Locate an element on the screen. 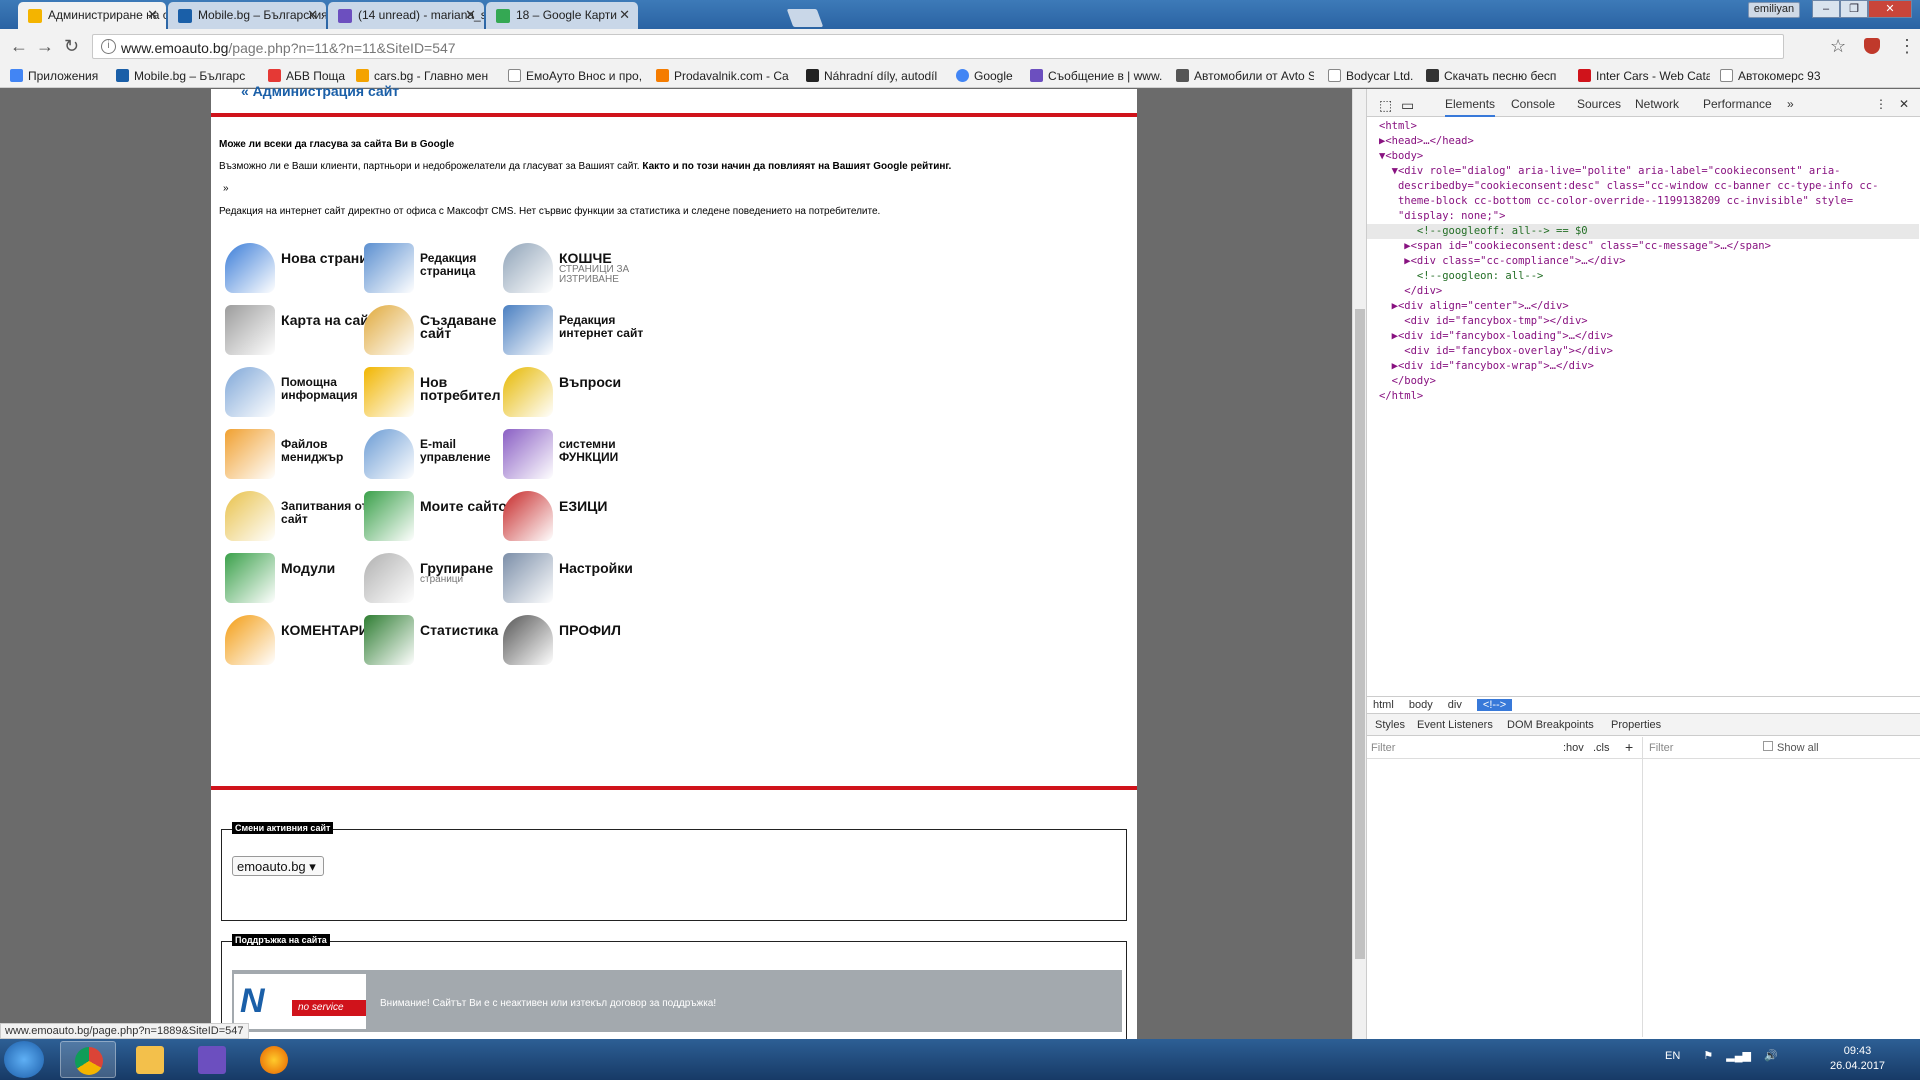 The height and width of the screenshot is (1080, 1920). subtab-properties: Properties is located at coordinates (1636, 725).